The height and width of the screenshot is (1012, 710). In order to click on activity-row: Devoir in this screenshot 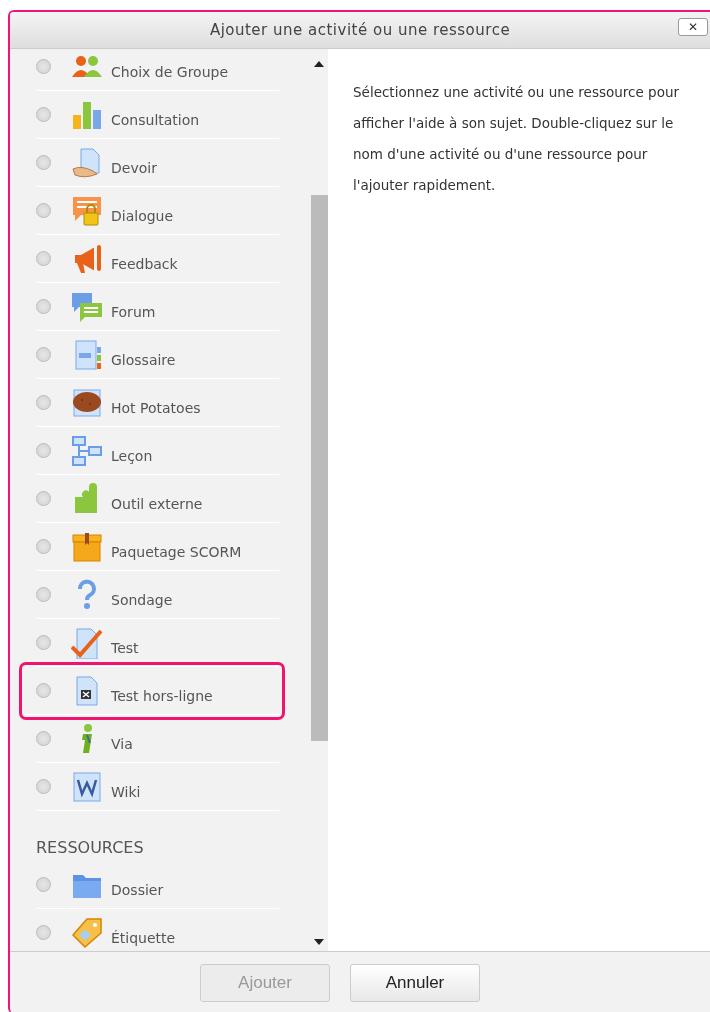, I will do `click(158, 163)`.